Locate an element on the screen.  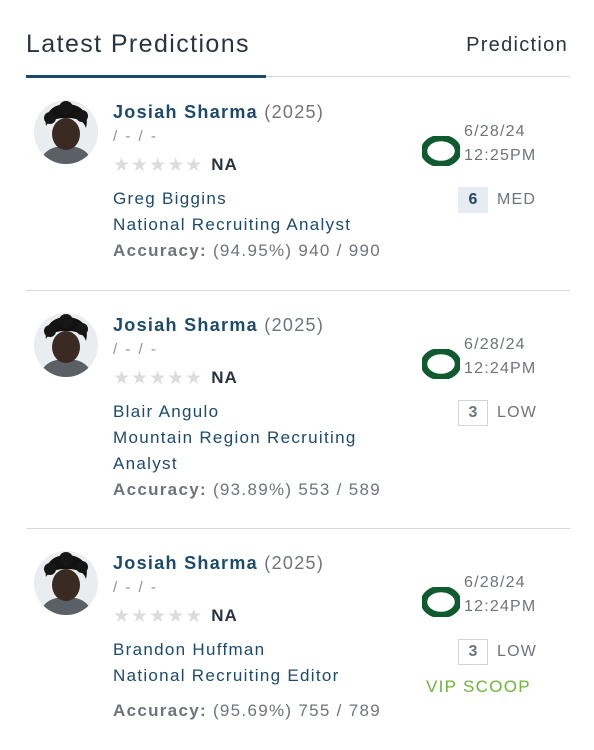
predictions-header: Latest Predictions Prediction is located at coordinates (297, 40).